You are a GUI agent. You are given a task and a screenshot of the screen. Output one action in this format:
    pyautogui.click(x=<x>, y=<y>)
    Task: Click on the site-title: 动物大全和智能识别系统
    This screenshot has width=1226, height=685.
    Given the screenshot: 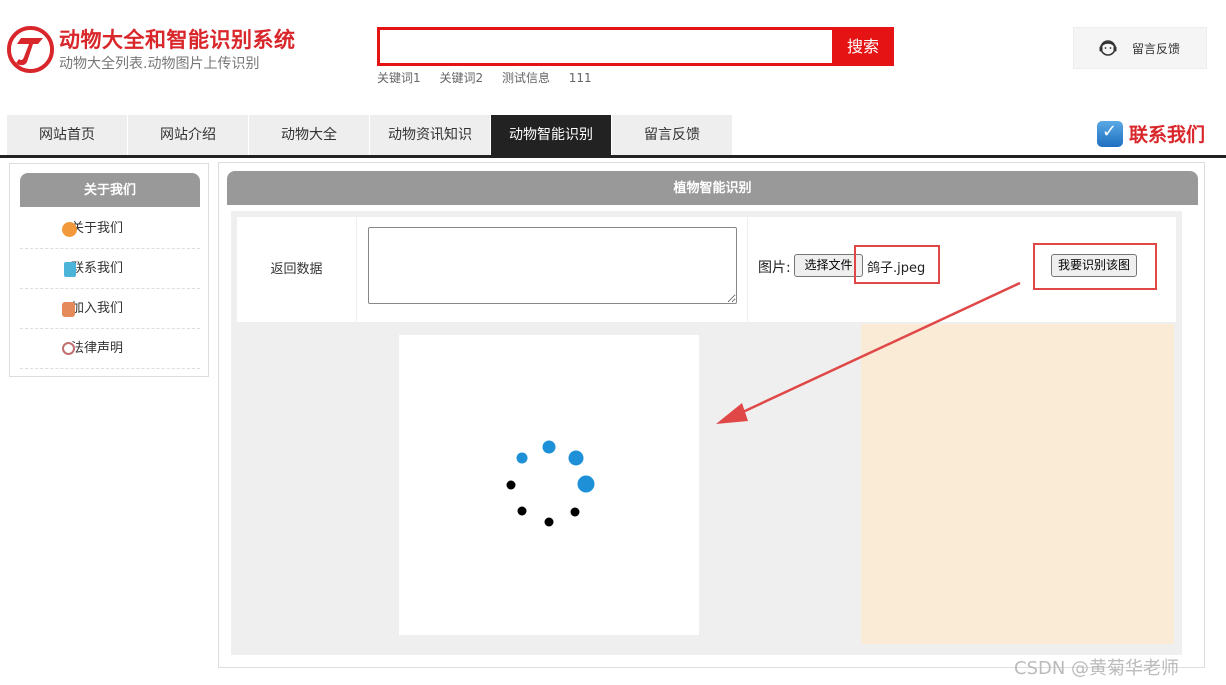 What is the action you would take?
    pyautogui.click(x=177, y=40)
    